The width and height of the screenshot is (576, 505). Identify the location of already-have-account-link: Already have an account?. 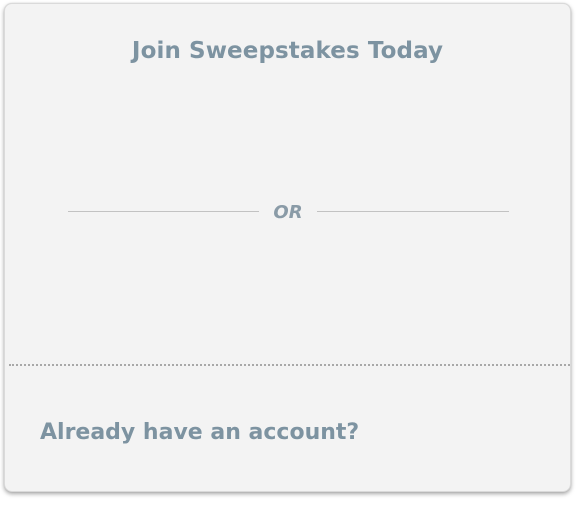
(199, 432).